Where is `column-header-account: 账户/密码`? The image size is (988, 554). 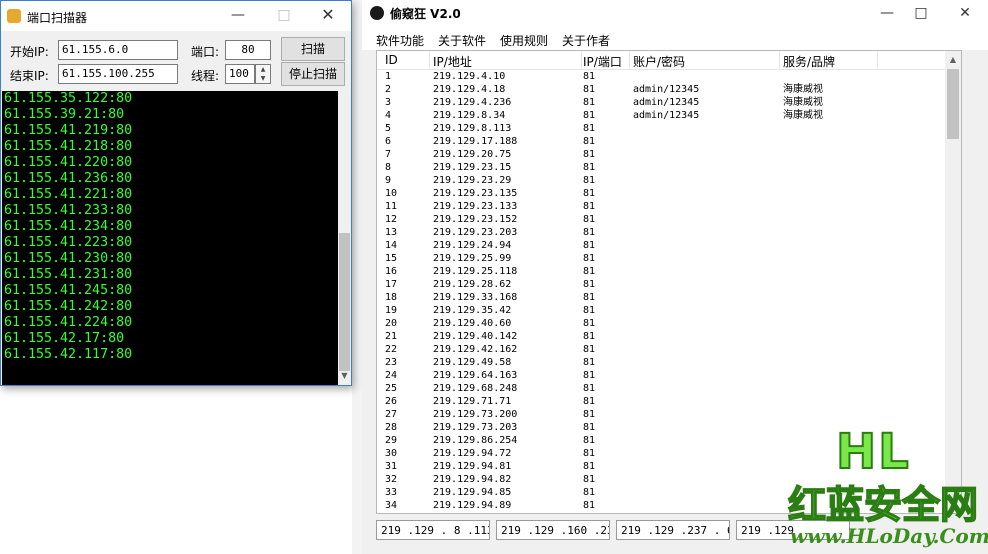 column-header-account: 账户/密码 is located at coordinates (659, 61).